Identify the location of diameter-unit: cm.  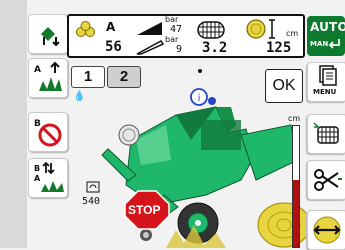
(292, 33).